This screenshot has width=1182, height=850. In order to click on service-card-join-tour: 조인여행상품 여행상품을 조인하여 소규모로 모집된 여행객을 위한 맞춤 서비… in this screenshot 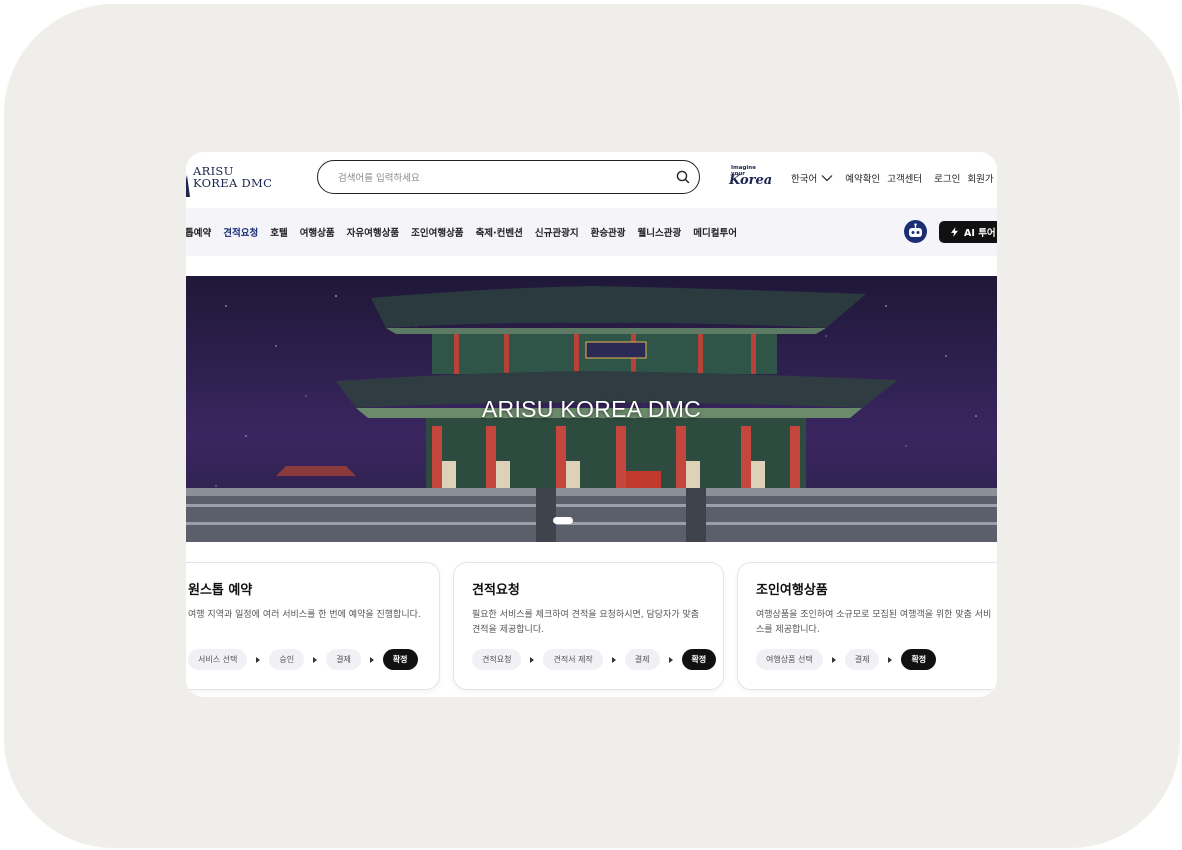, I will do `click(867, 626)`.